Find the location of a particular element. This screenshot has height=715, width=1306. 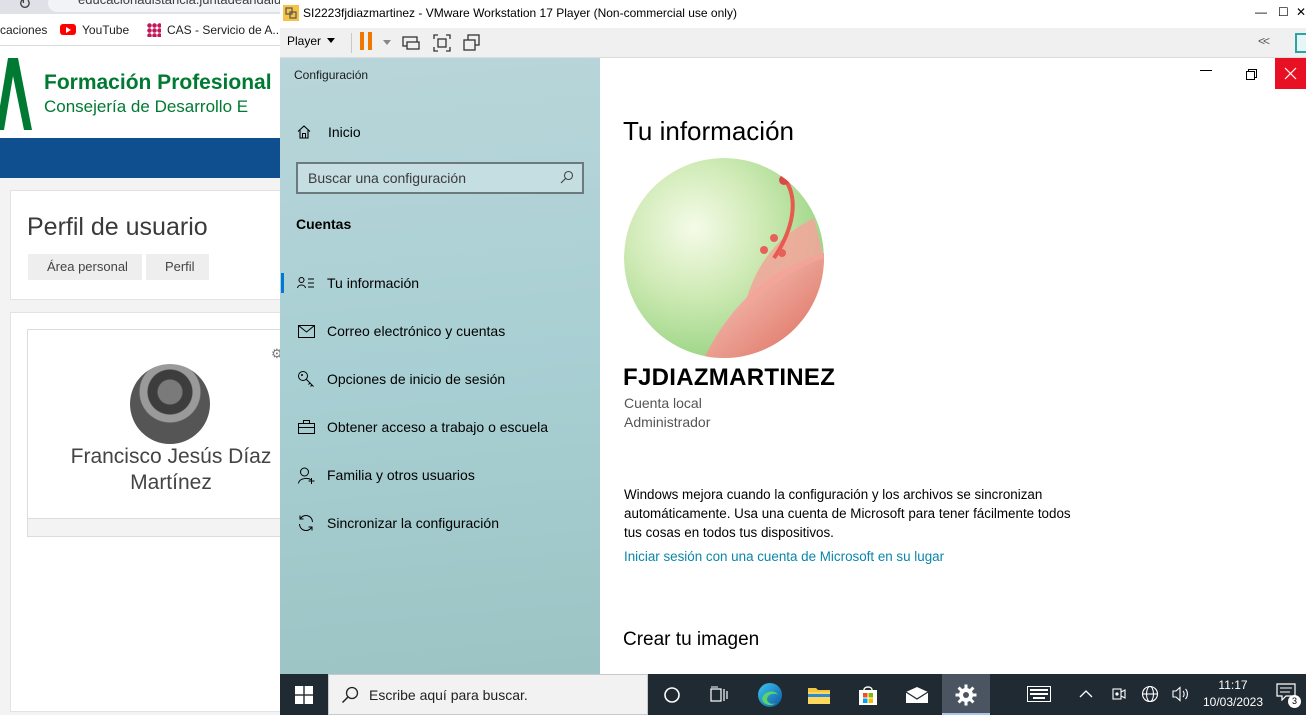

cortana-icon is located at coordinates (672, 694).